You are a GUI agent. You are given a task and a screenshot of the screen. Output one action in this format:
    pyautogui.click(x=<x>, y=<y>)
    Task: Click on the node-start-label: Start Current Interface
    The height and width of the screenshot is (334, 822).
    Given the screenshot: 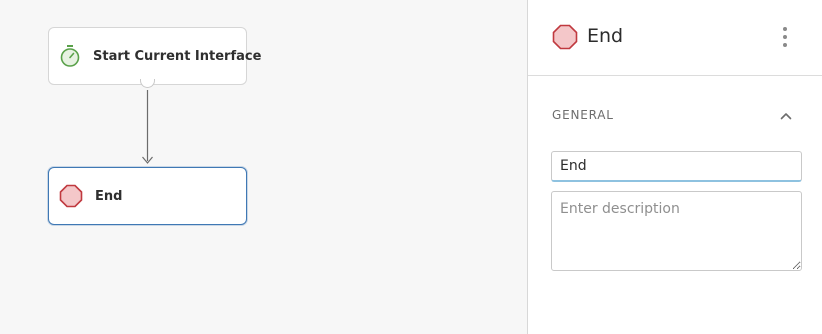 What is the action you would take?
    pyautogui.click(x=177, y=56)
    